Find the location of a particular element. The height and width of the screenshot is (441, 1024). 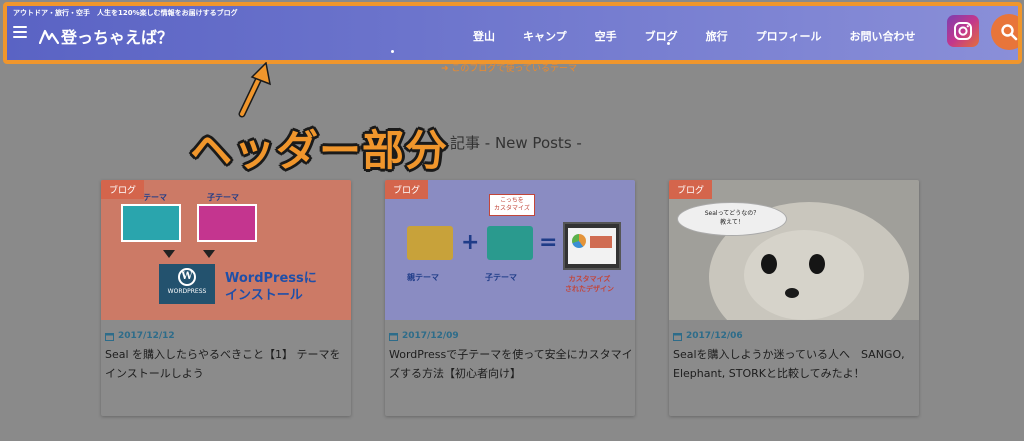

designed-screen-icon is located at coordinates (592, 246).